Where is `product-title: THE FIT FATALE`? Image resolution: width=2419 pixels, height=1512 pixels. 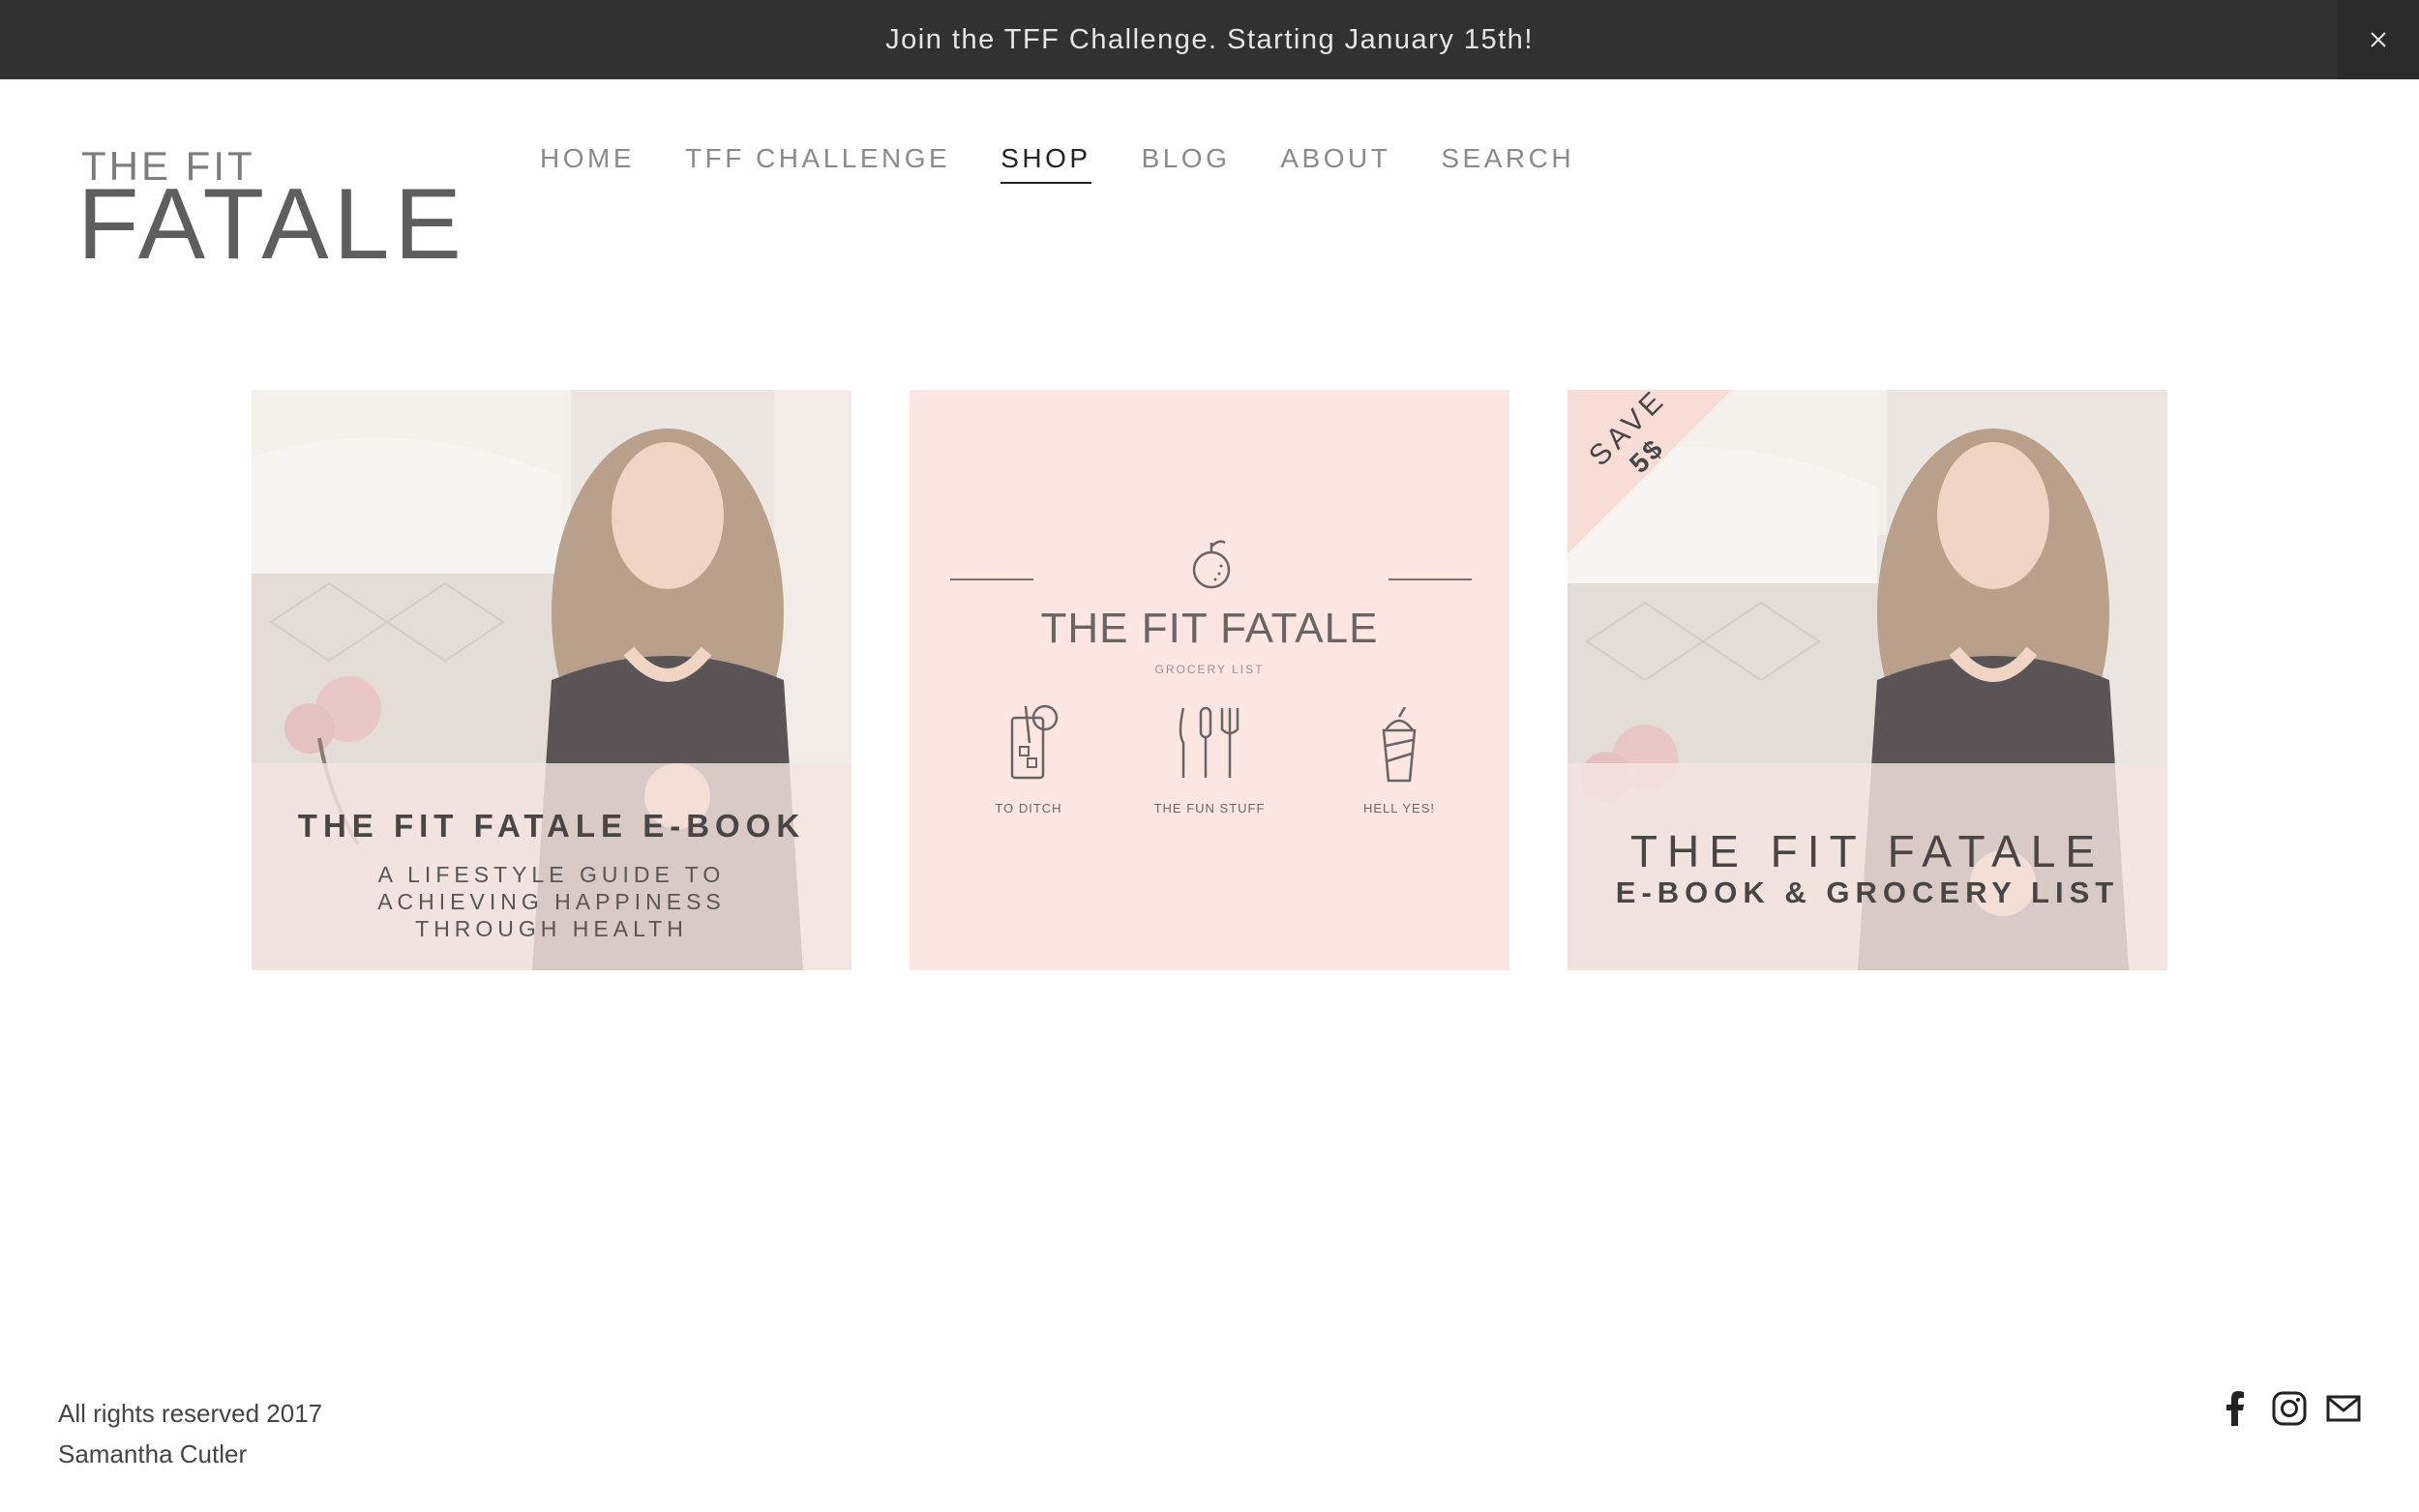 product-title: THE FIT FATALE is located at coordinates (1867, 851).